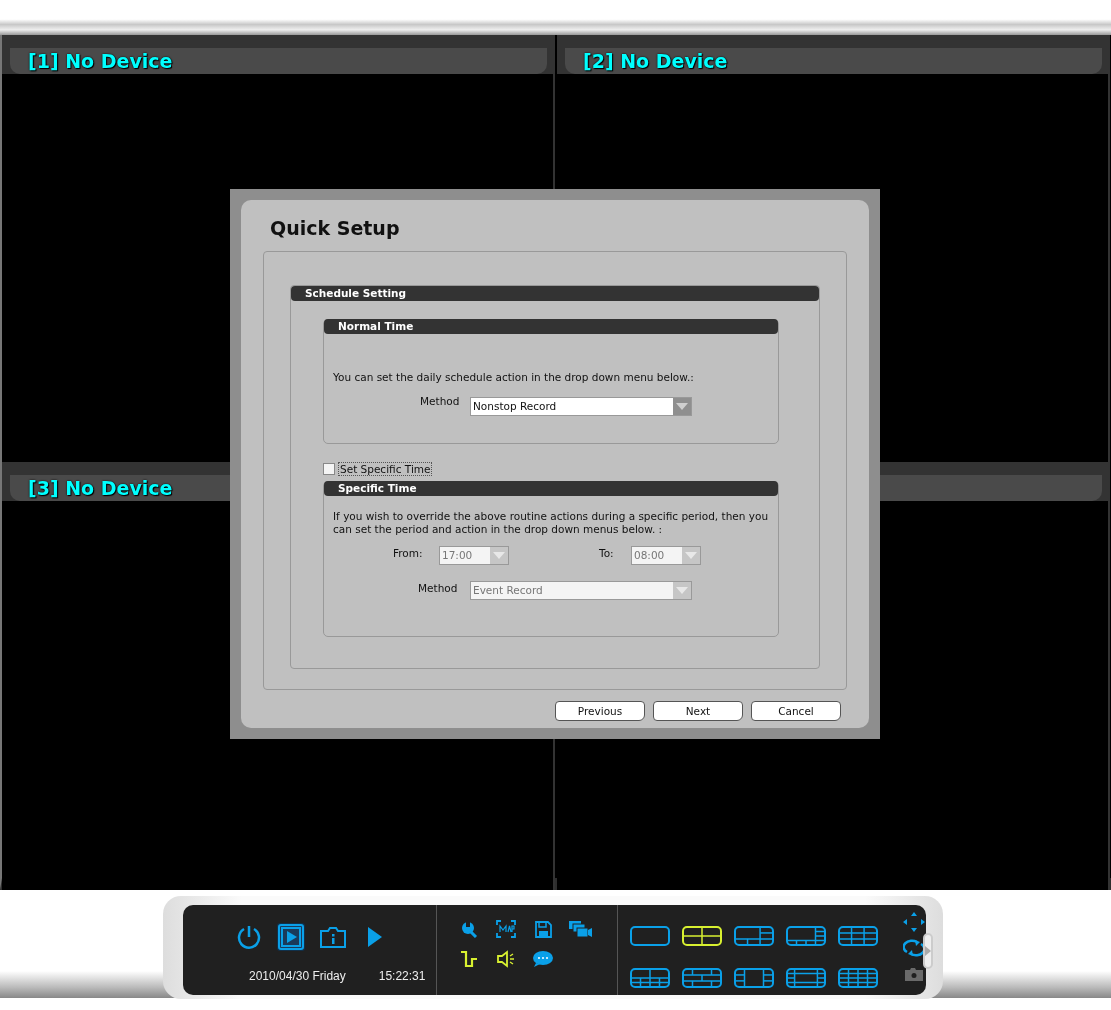 The height and width of the screenshot is (1010, 1111). Describe the element at coordinates (402, 976) in the screenshot. I see `time-text: 15:22:31` at that location.